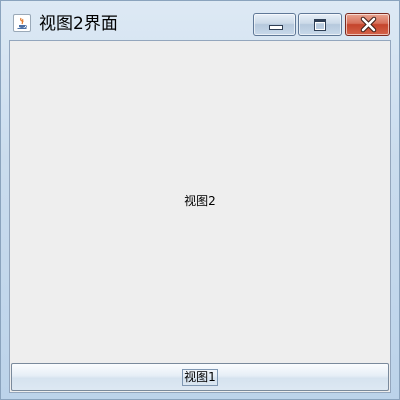 This screenshot has height=400, width=400. I want to click on view2-label: 视图2, so click(200, 201).